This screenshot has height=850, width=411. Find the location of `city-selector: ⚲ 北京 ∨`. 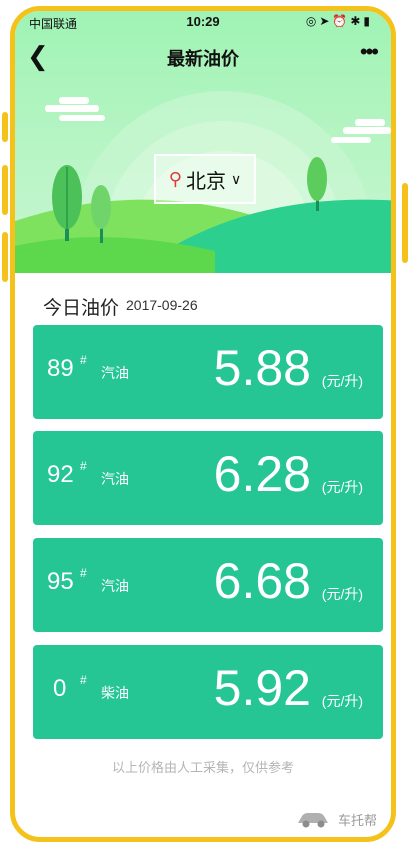

city-selector: ⚲ 北京 ∨ is located at coordinates (205, 179).